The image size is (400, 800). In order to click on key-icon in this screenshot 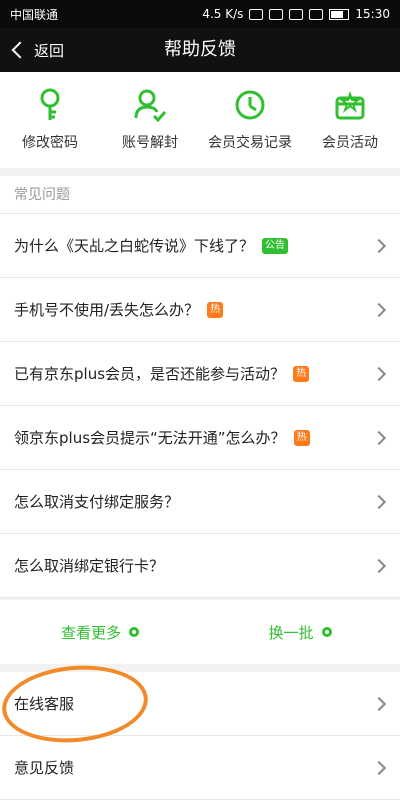, I will do `click(50, 105)`.